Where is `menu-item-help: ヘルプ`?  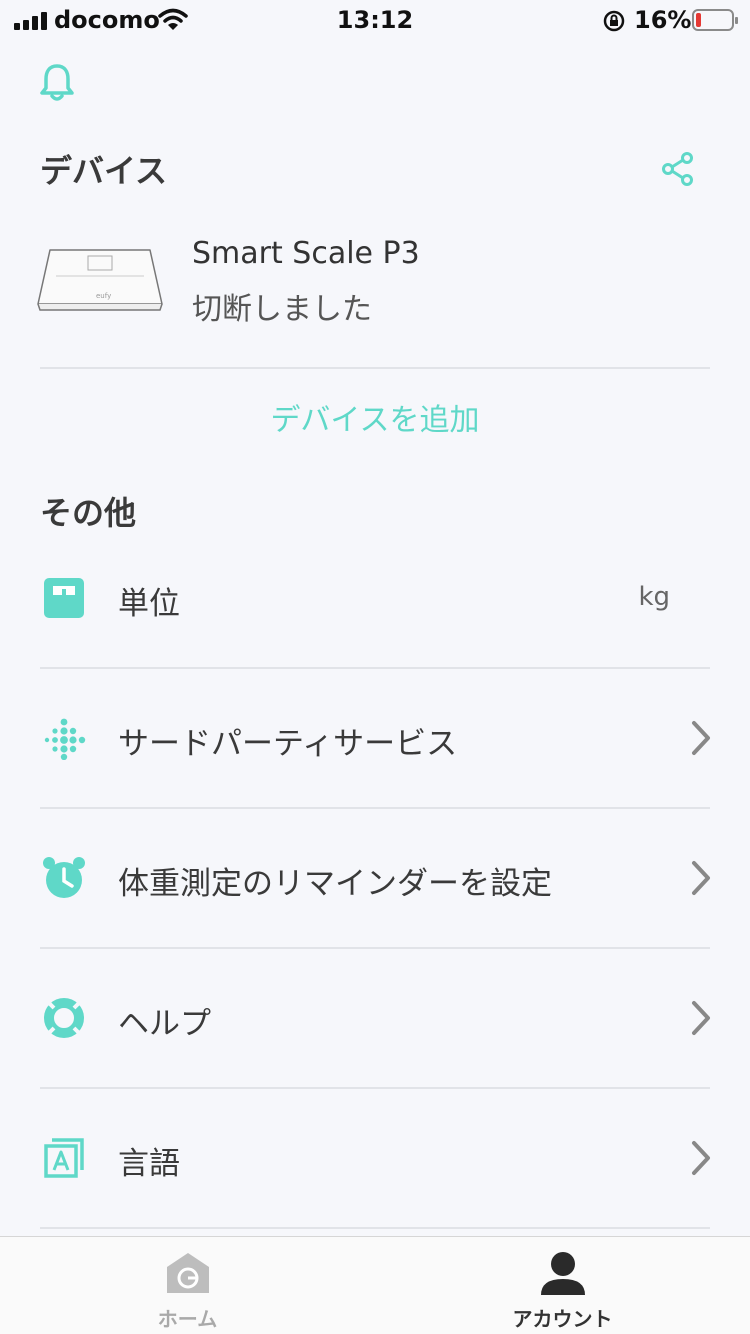
menu-item-help: ヘルプ is located at coordinates (375, 1018).